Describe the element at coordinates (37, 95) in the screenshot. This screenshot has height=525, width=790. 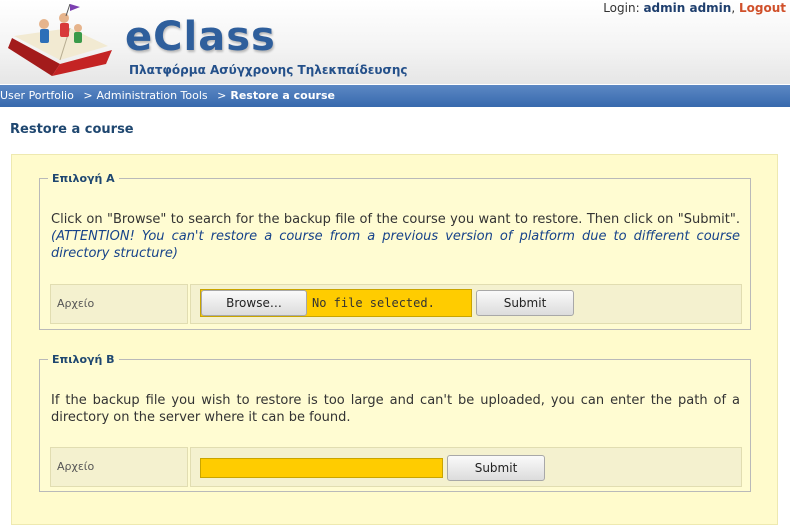
I see `breadcrumb-user-portfolio: User Portfolio` at that location.